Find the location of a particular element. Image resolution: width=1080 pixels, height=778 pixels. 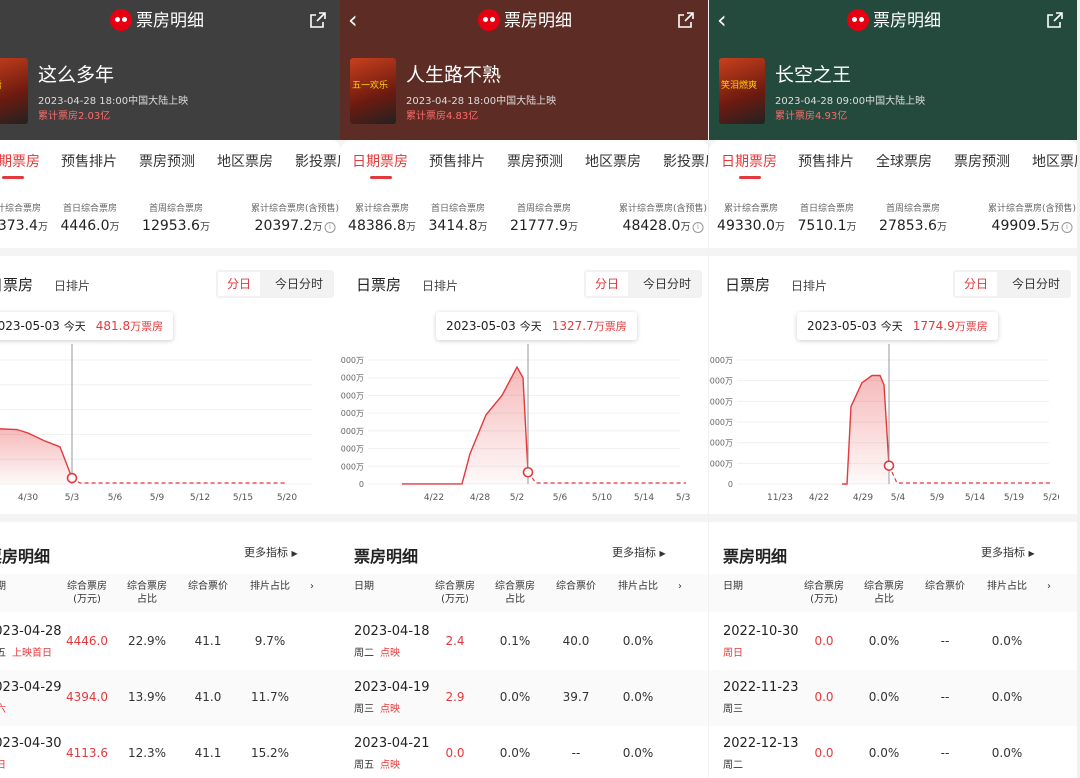

table-row: 2023-04-19 周三 点映 2.9 0.0% 39.7 0.0% is located at coordinates (524, 698).